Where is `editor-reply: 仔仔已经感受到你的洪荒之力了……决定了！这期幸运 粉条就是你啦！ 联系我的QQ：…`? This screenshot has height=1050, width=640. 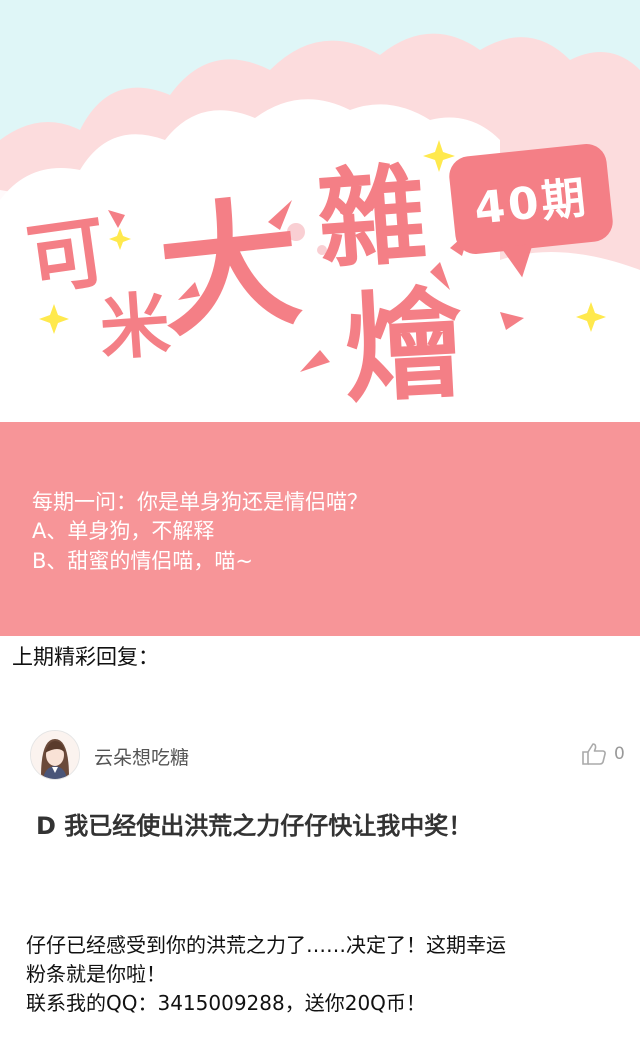
editor-reply: 仔仔已经感受到你的洪荒之力了……决定了！这期幸运 粉条就是你啦！ 联系我的QQ：… is located at coordinates (326, 974).